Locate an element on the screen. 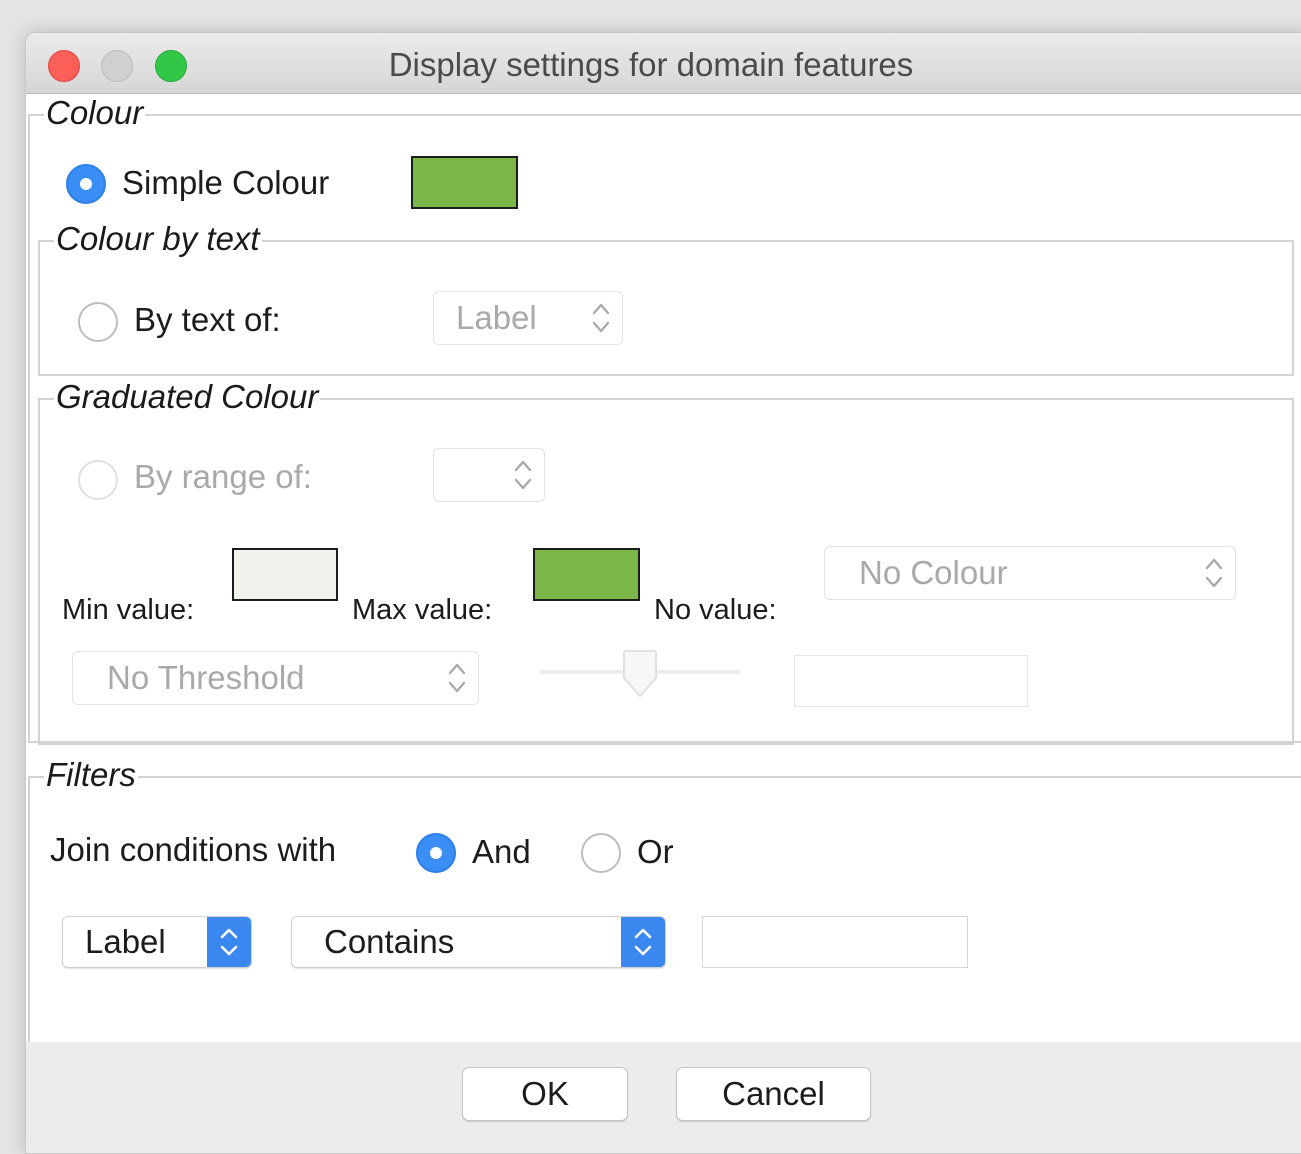  threshold-value-field is located at coordinates (911, 681).